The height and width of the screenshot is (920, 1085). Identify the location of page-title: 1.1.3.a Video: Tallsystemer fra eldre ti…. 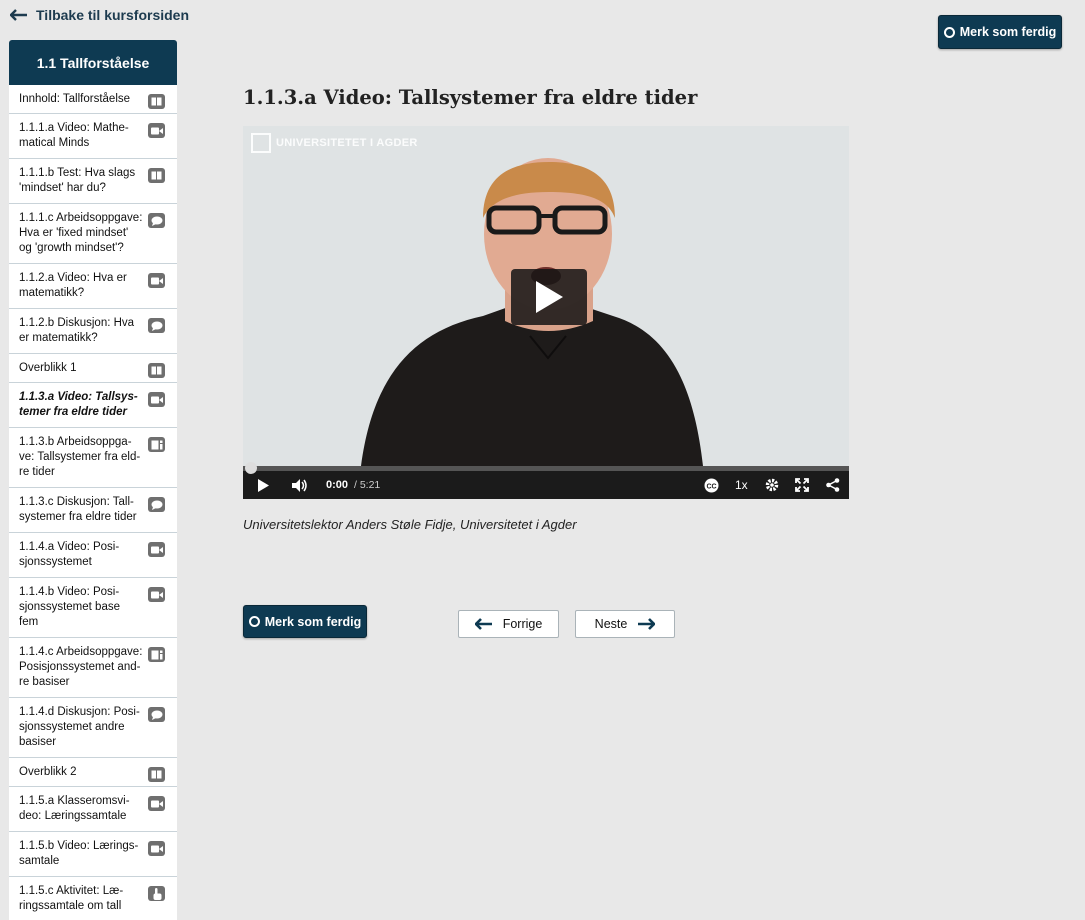
(470, 97).